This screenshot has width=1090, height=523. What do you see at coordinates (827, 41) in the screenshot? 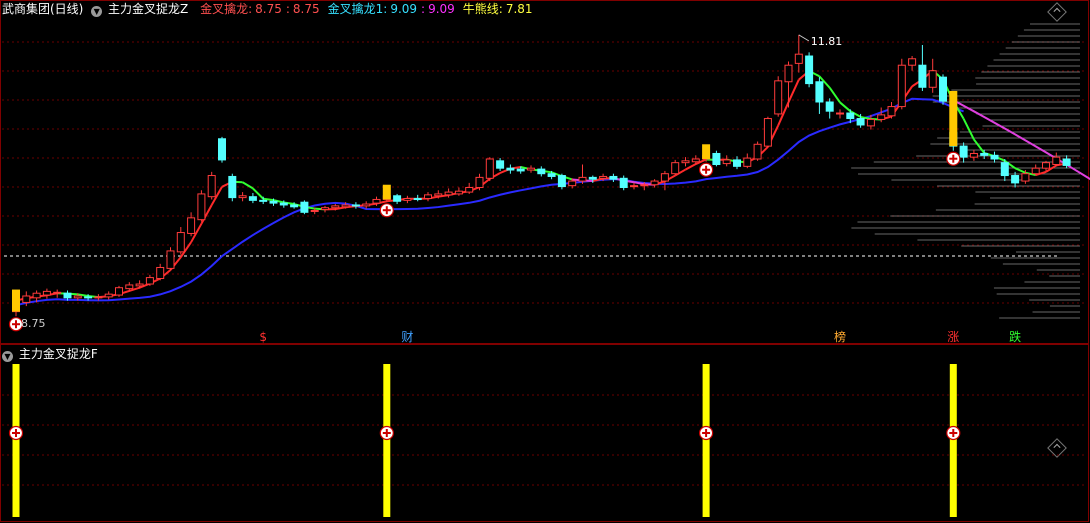
I see `high-price-label: 11.81` at bounding box center [827, 41].